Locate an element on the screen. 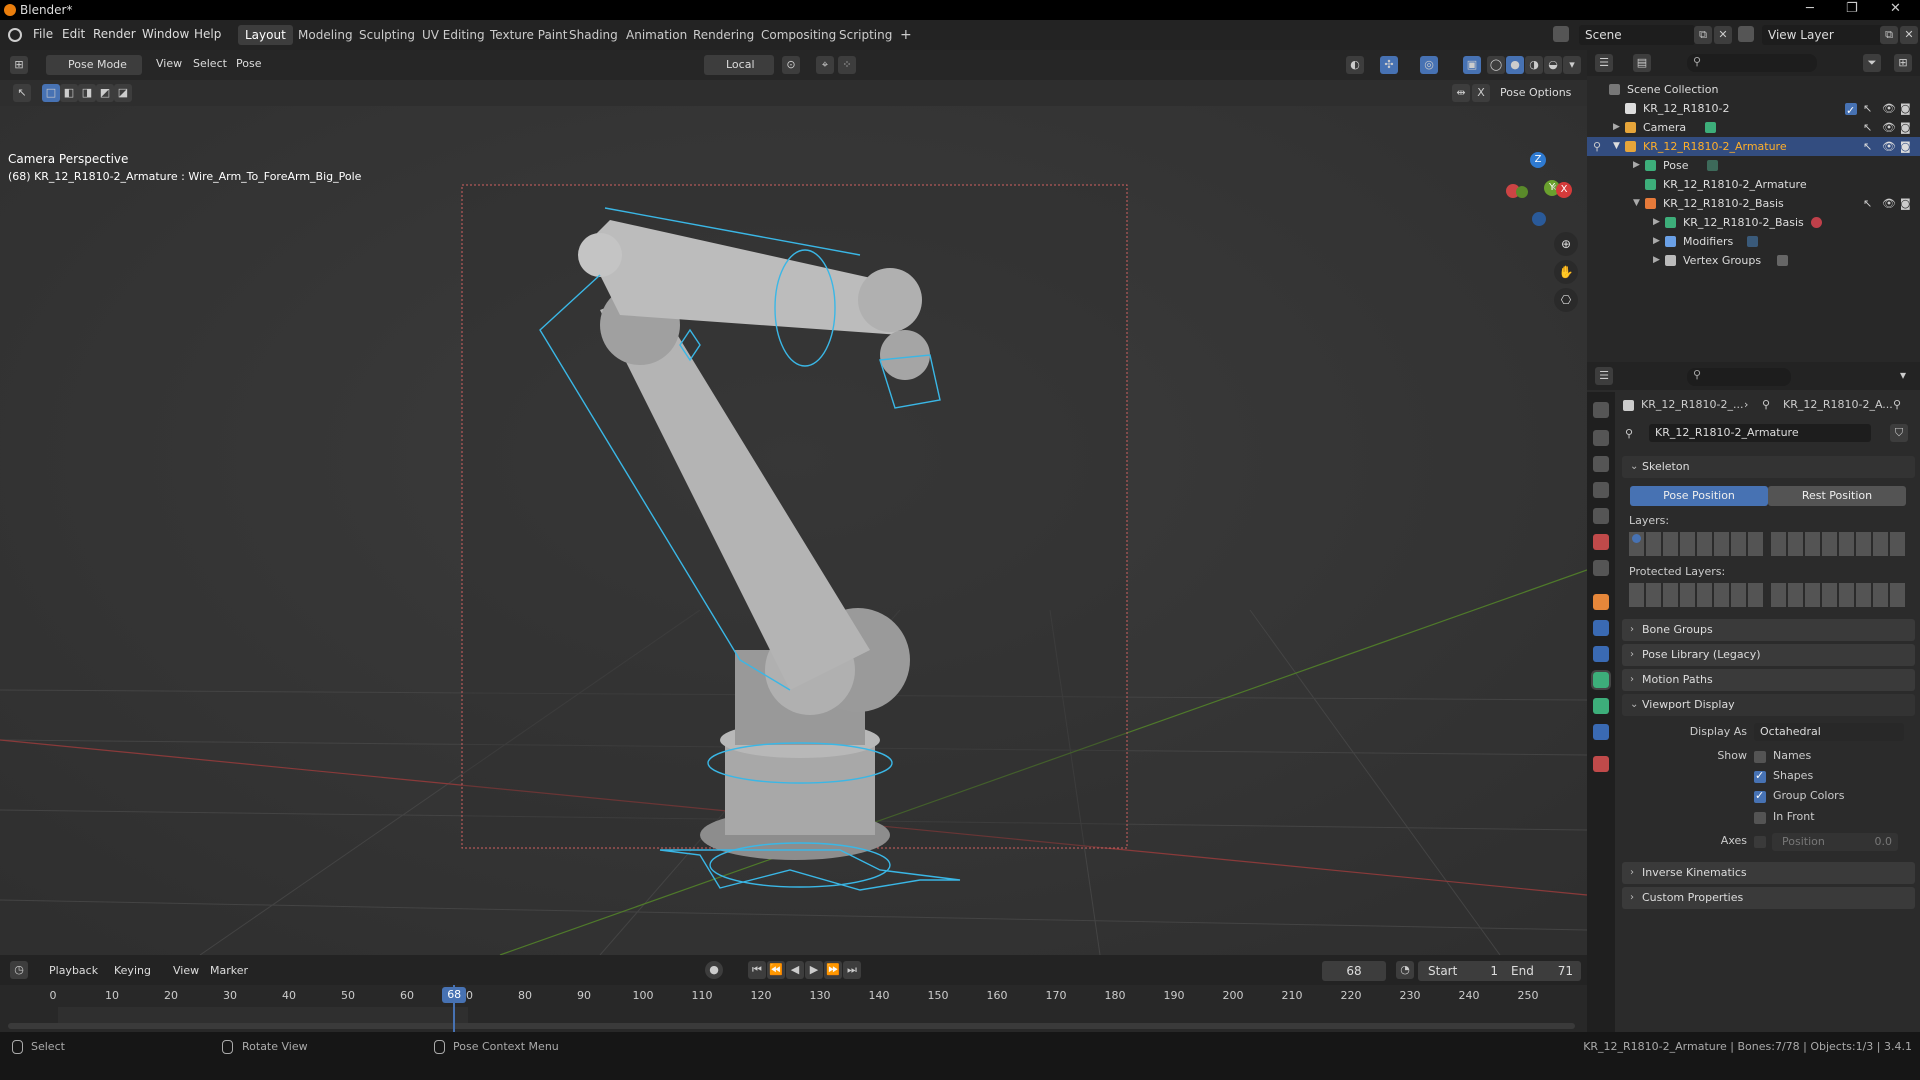 Image resolution: width=1920 pixels, height=1080 pixels. viewport-menu-select: Select is located at coordinates (210, 63).